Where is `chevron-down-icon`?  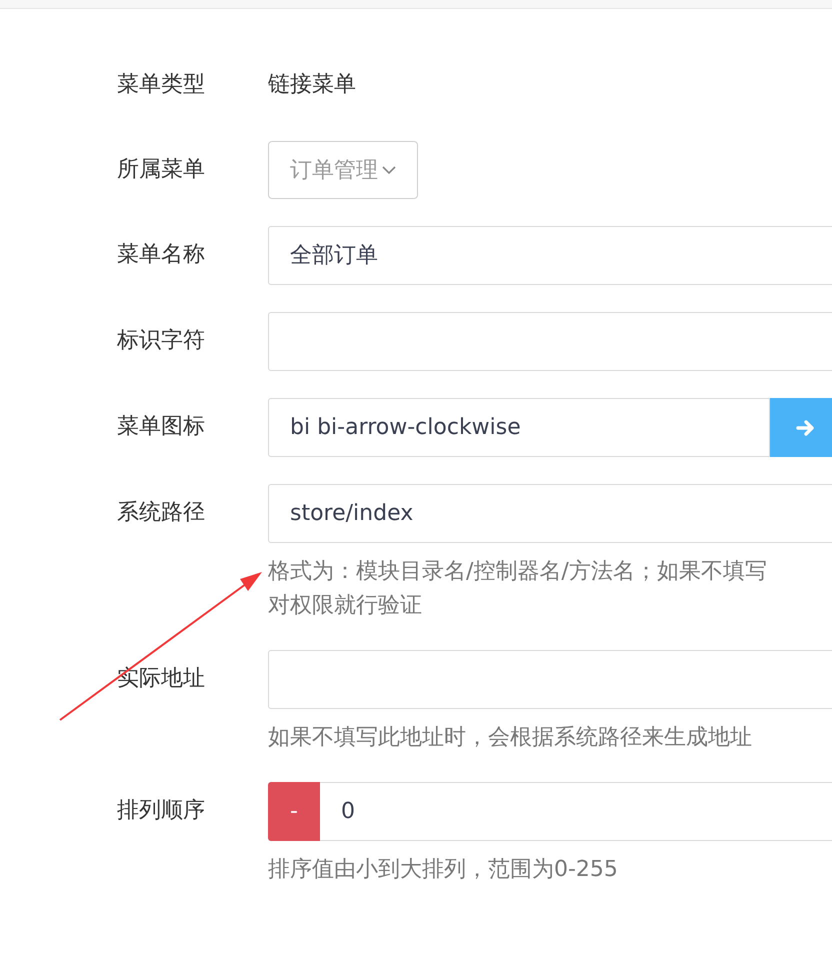 chevron-down-icon is located at coordinates (389, 170).